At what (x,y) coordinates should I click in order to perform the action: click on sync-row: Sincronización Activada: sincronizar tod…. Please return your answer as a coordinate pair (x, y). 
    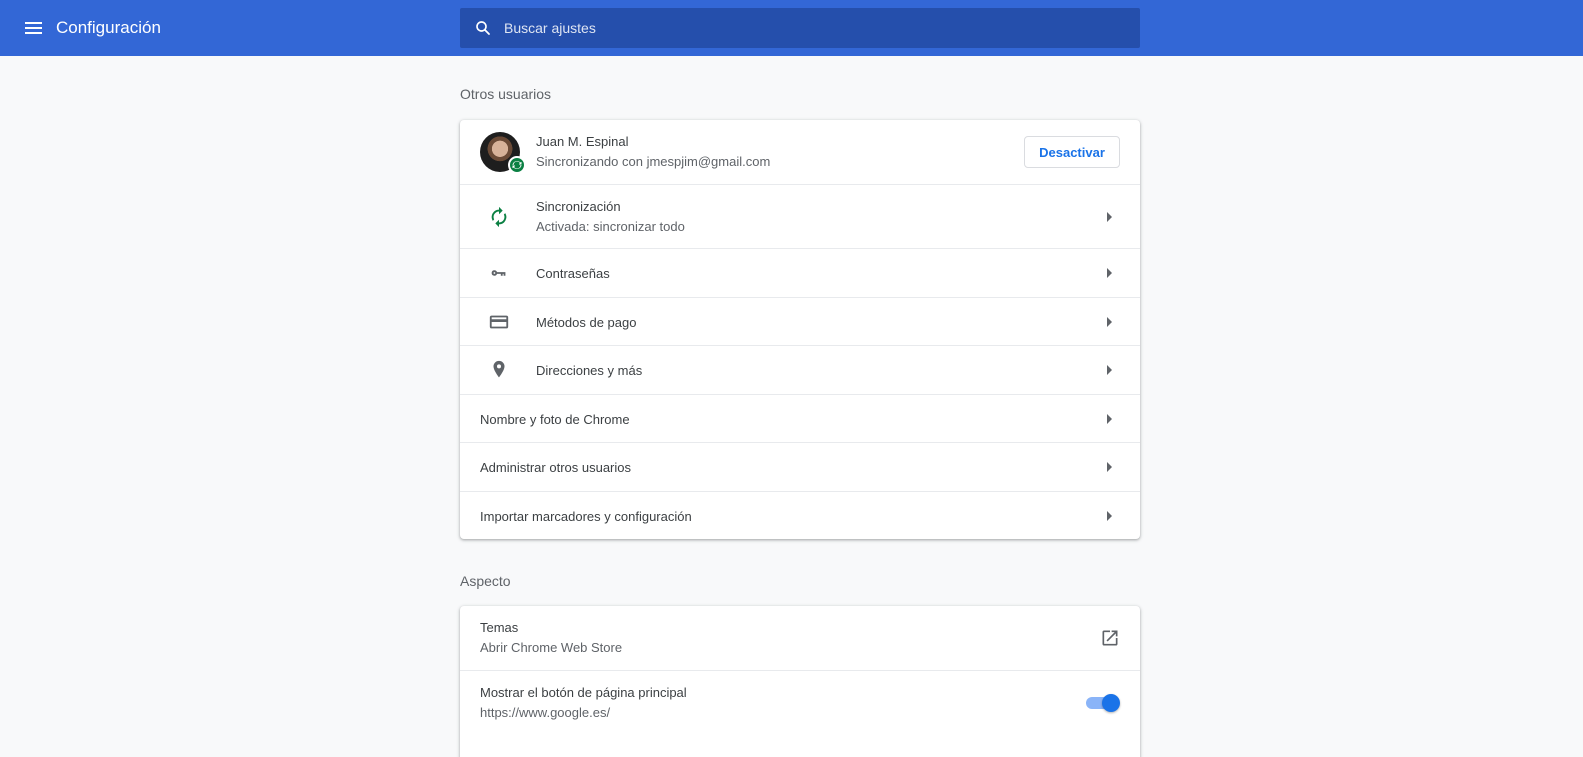
    Looking at the image, I should click on (800, 216).